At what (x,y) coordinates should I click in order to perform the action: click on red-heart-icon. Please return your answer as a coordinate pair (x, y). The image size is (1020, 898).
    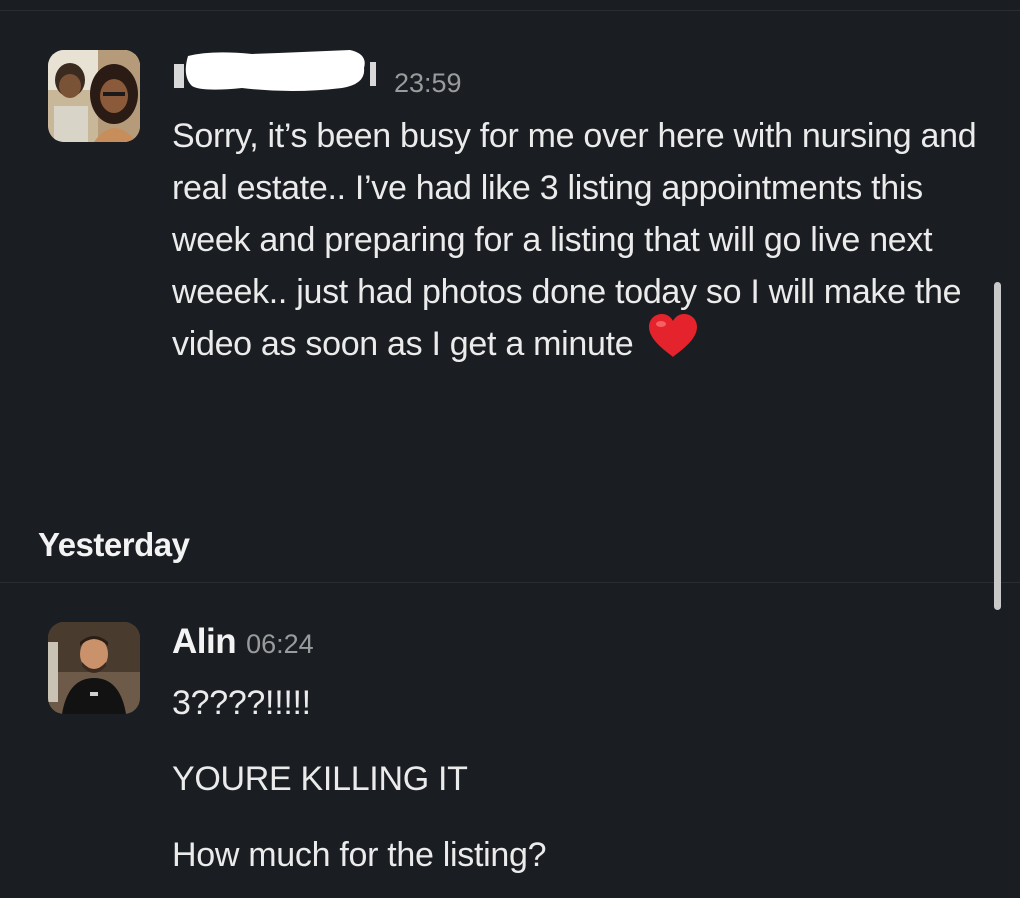
    Looking at the image, I should click on (673, 343).